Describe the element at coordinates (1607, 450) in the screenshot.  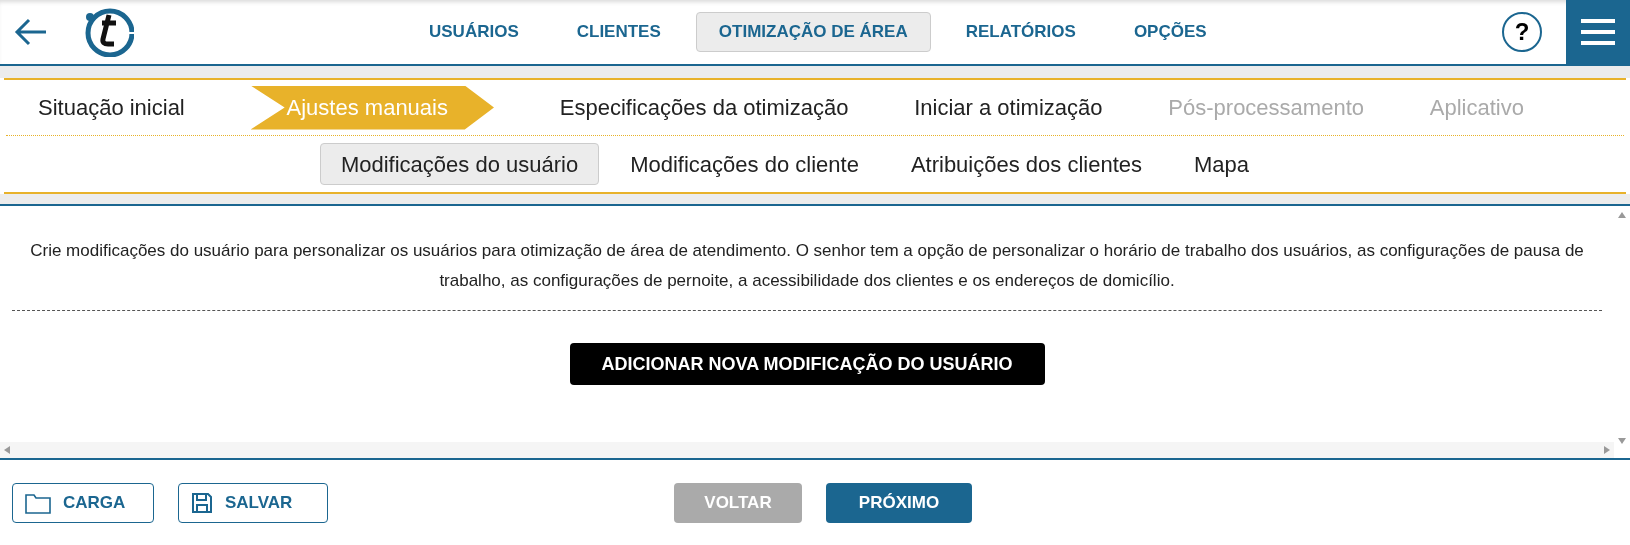
I see `scroll-right-icon` at that location.